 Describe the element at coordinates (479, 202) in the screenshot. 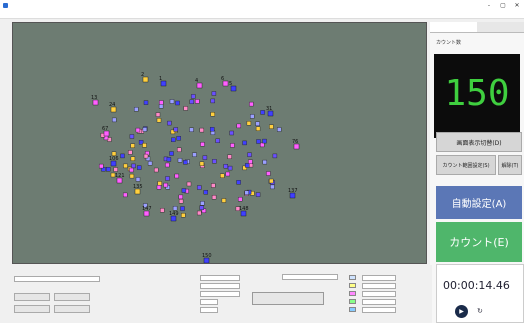

I see `auto-setting-button: 自動設定(A)` at that location.